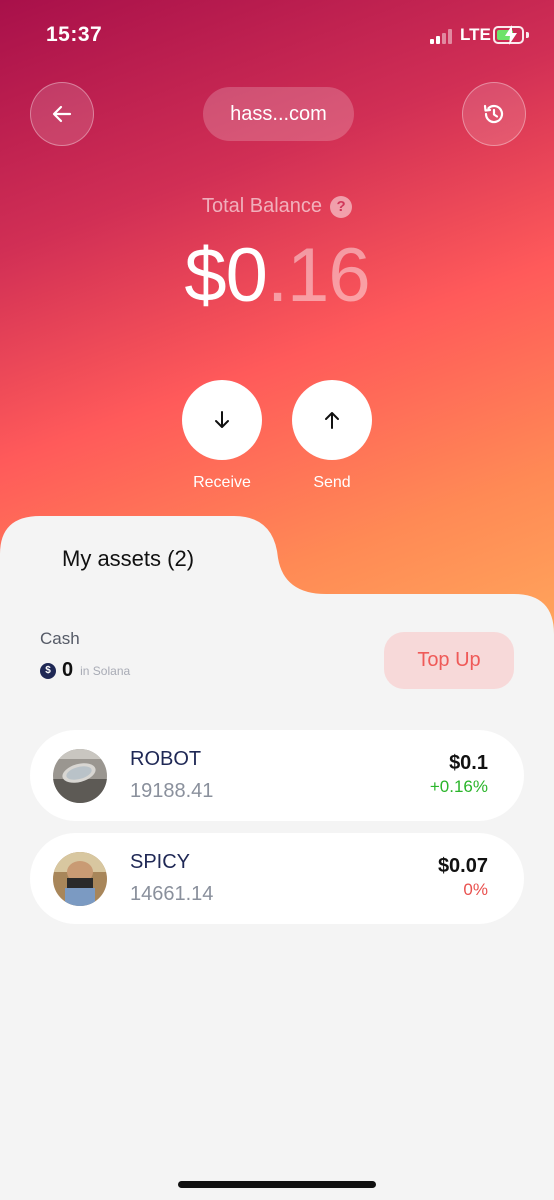 The height and width of the screenshot is (1200, 554). I want to click on history-icon, so click(493, 114).